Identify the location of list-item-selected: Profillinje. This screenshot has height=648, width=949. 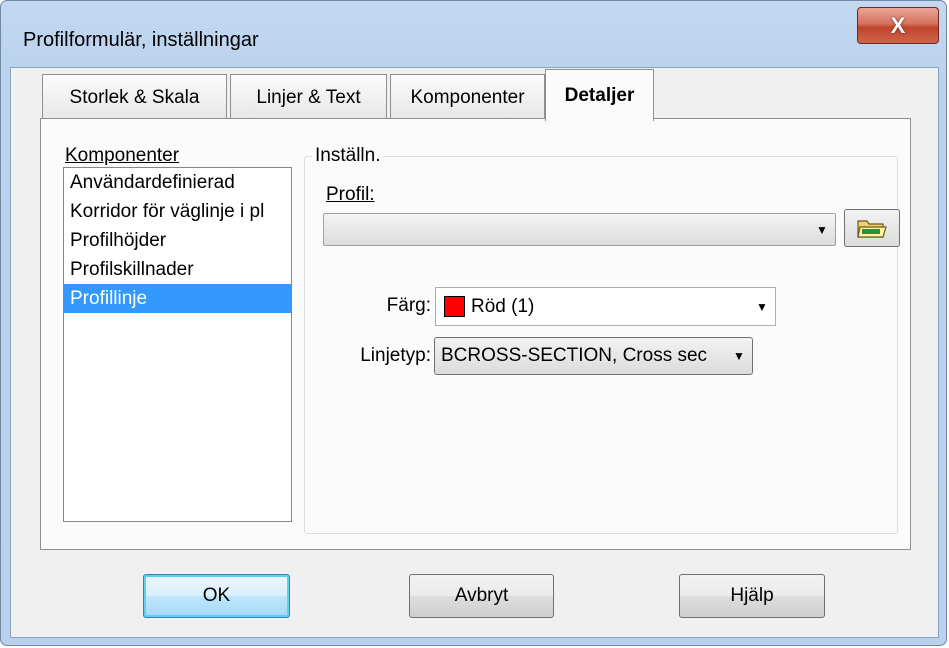
(177, 298).